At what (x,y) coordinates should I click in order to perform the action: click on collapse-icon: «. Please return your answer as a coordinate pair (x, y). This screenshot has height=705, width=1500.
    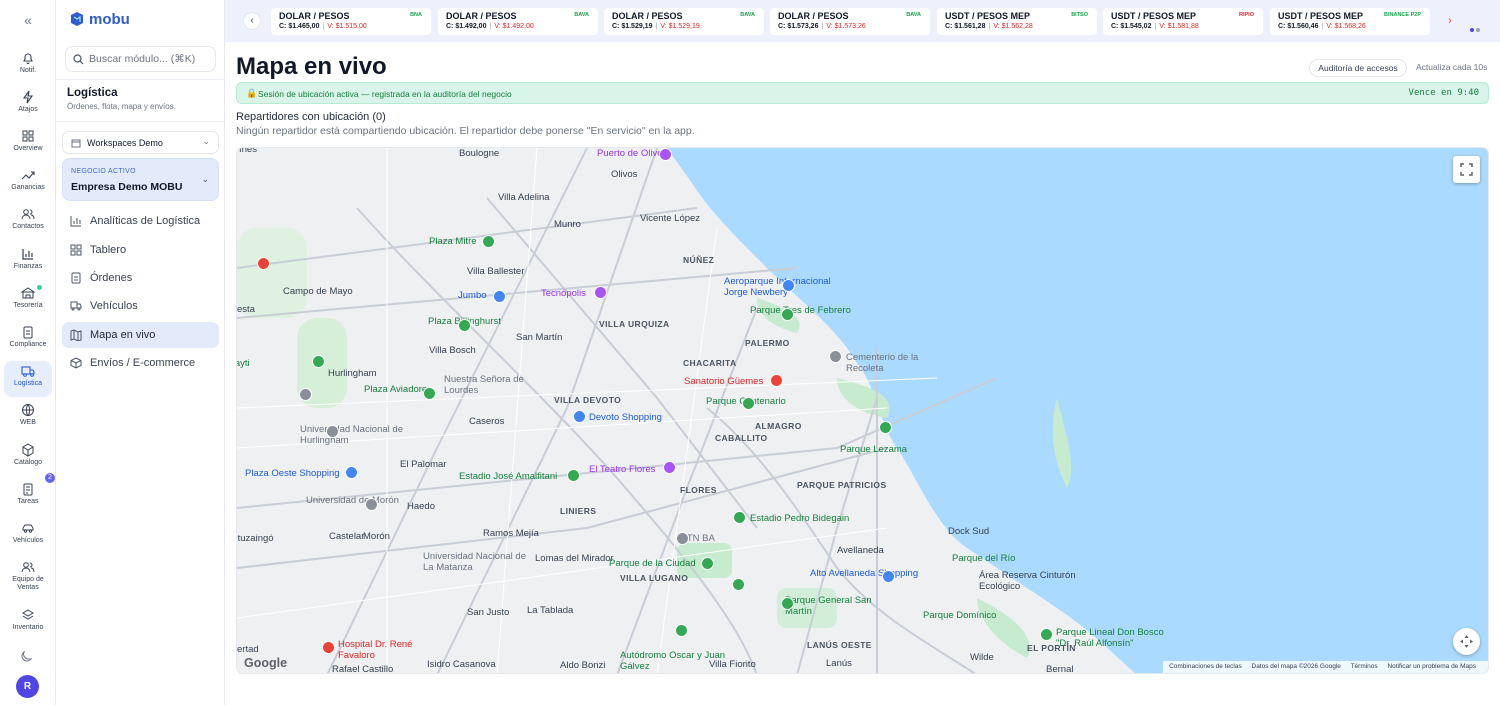
    Looking at the image, I should click on (28, 20).